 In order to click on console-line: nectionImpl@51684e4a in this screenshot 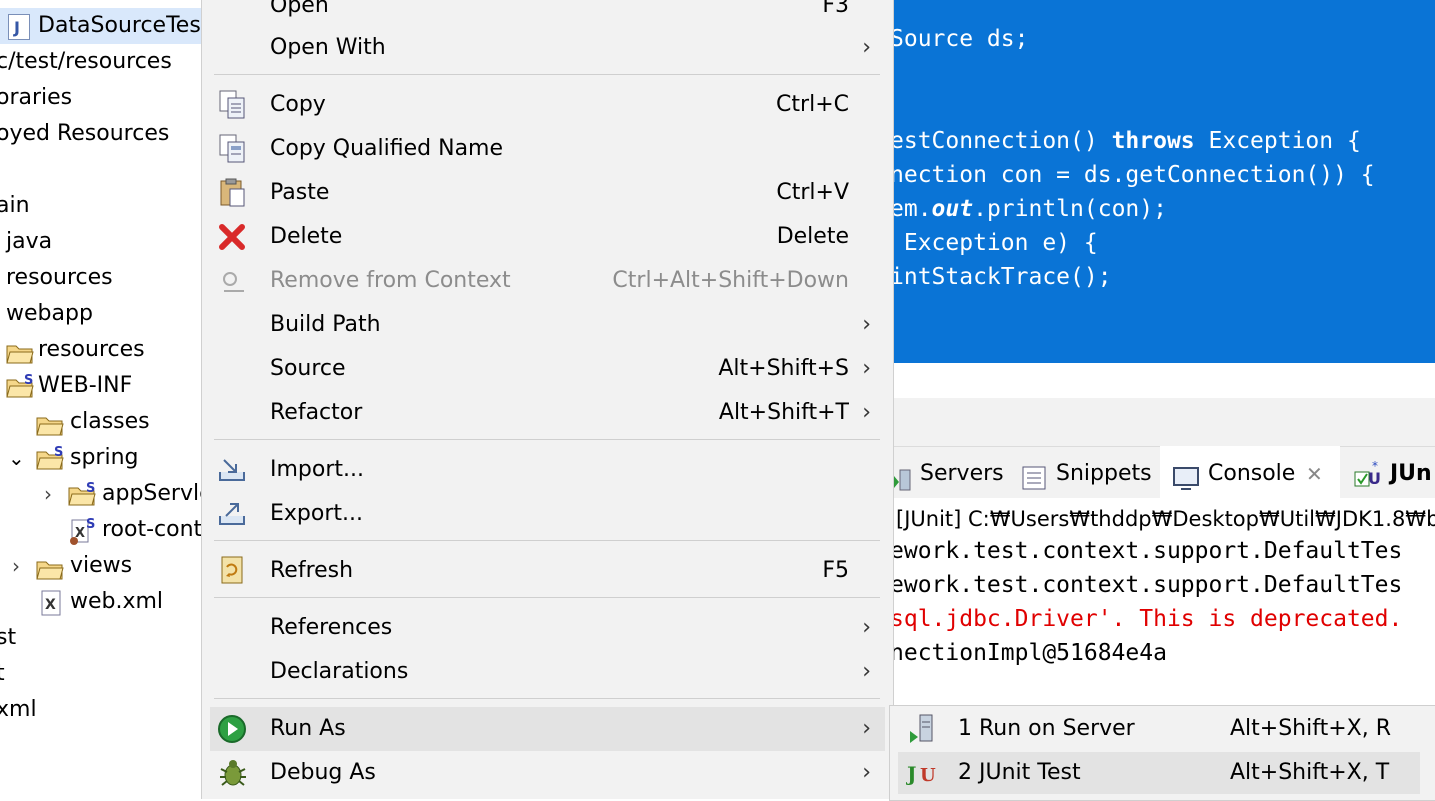, I will do `click(1028, 653)`.